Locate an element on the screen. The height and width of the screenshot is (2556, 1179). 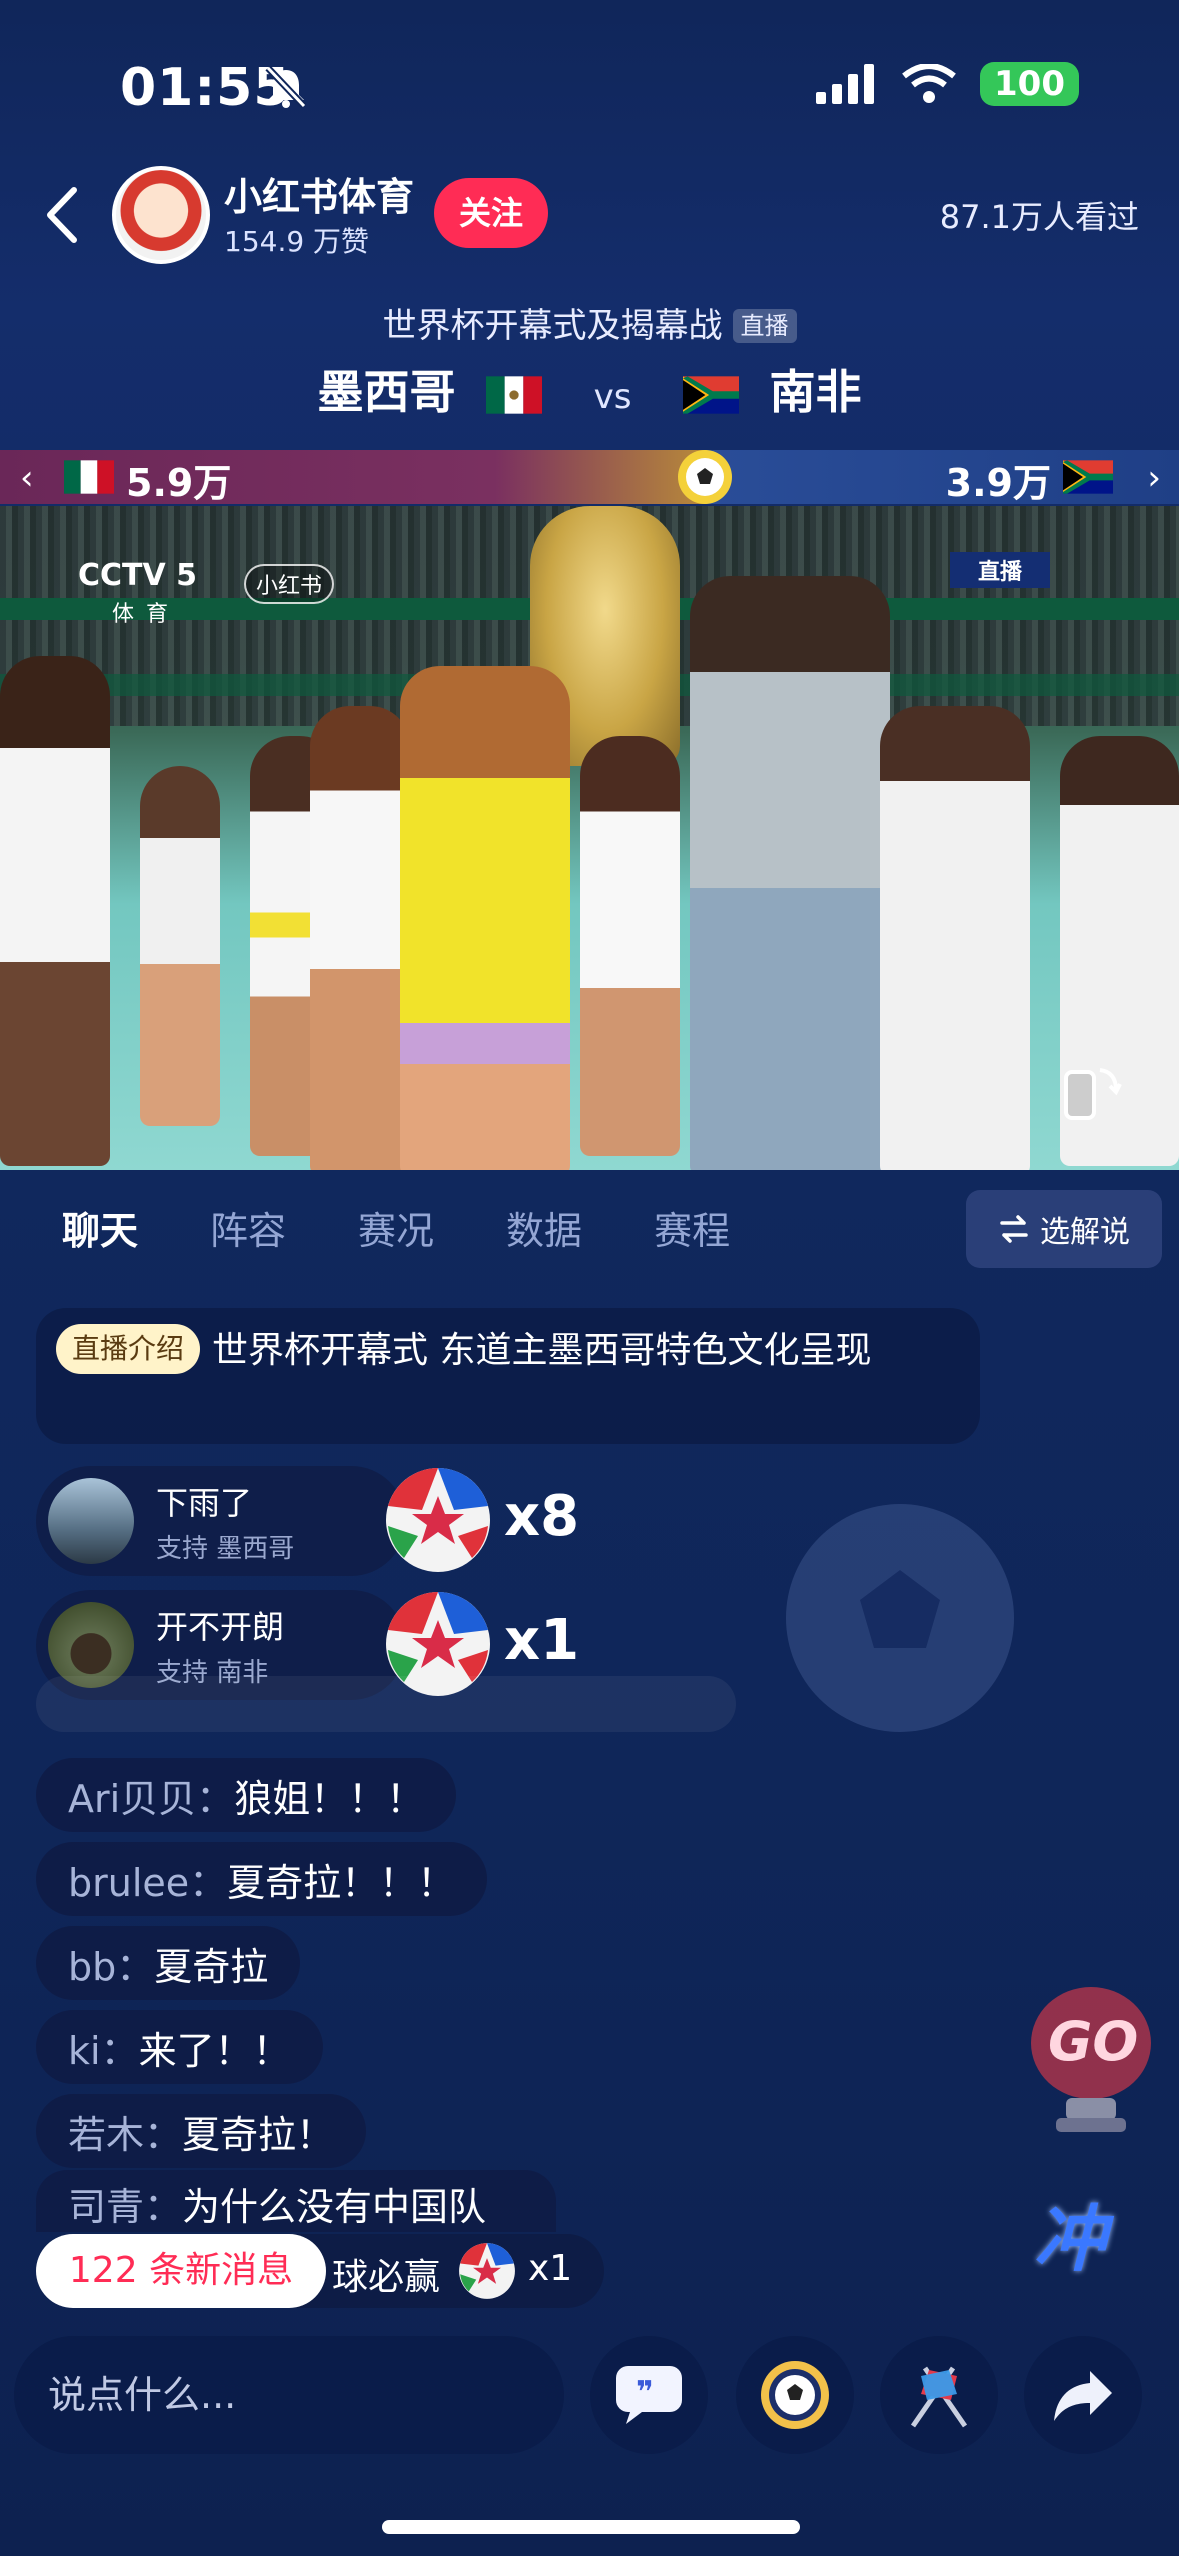
faded-message is located at coordinates (386, 1704).